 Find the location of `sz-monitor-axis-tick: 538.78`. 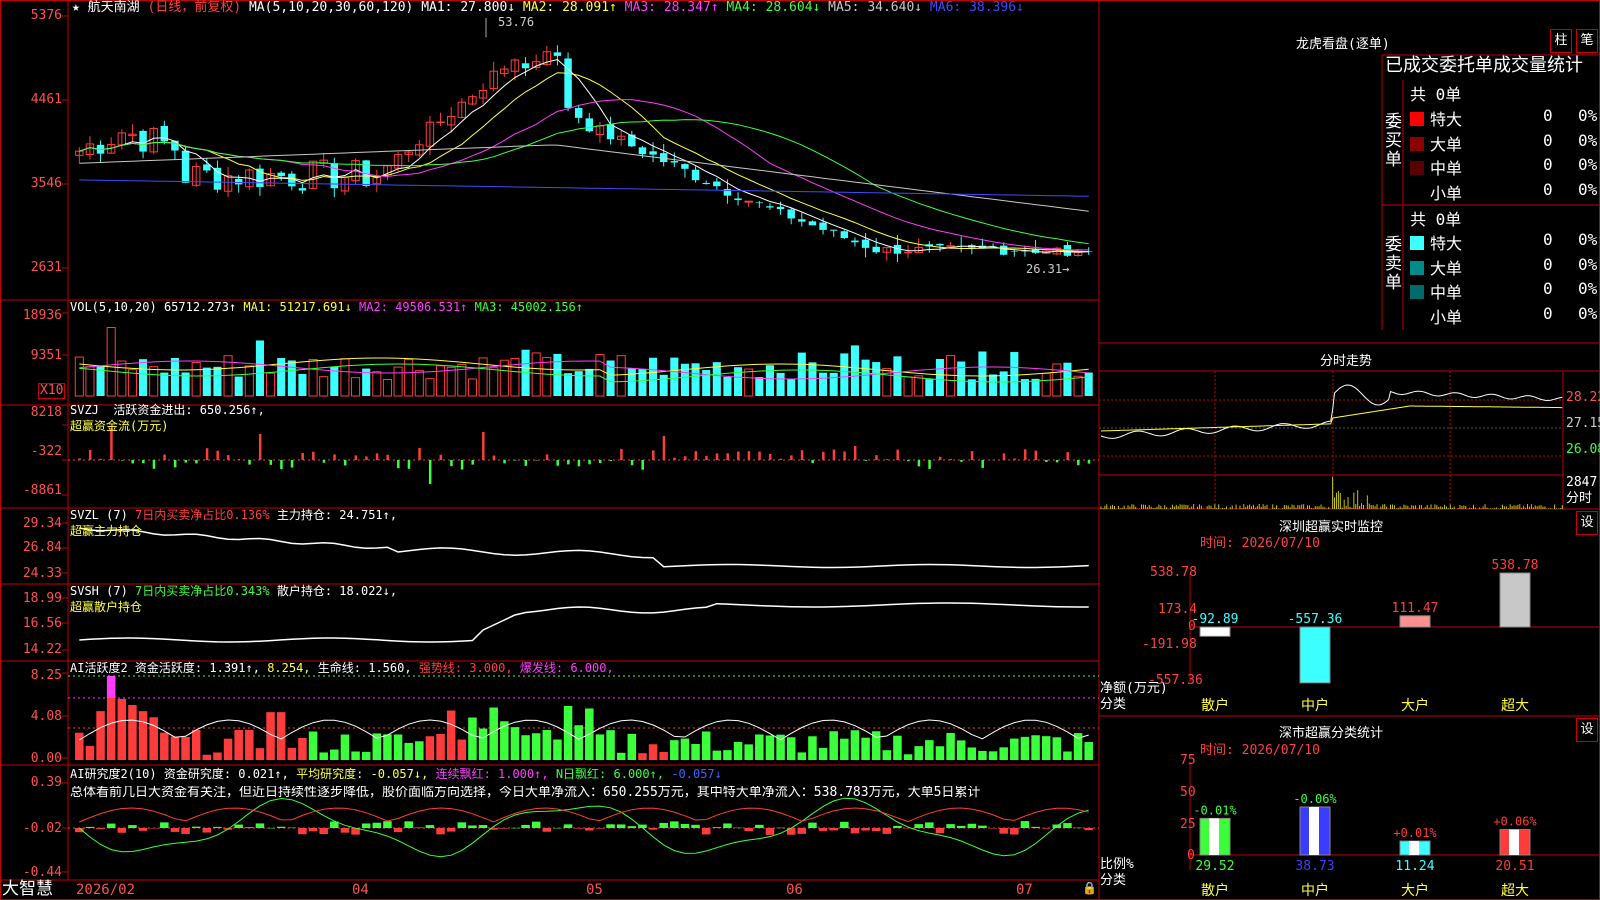

sz-monitor-axis-tick: 538.78 is located at coordinates (1173, 572).